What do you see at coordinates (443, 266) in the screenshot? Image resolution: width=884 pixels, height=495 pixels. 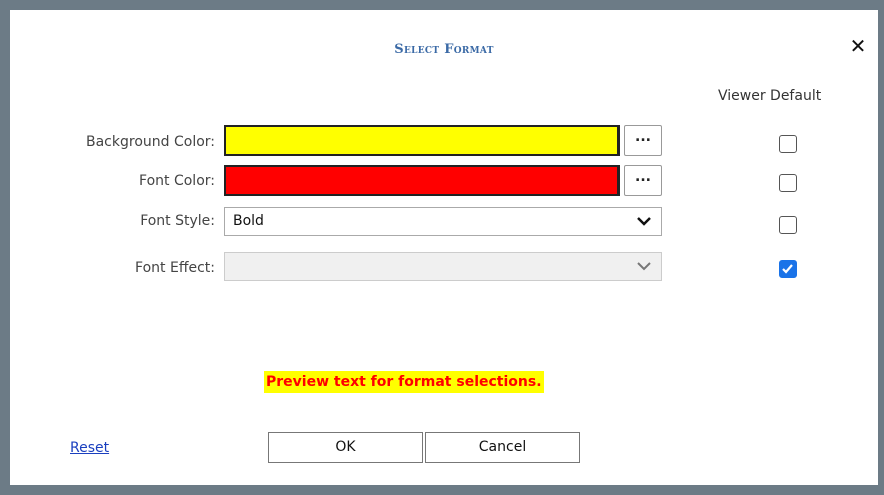 I see `font-effect-select` at bounding box center [443, 266].